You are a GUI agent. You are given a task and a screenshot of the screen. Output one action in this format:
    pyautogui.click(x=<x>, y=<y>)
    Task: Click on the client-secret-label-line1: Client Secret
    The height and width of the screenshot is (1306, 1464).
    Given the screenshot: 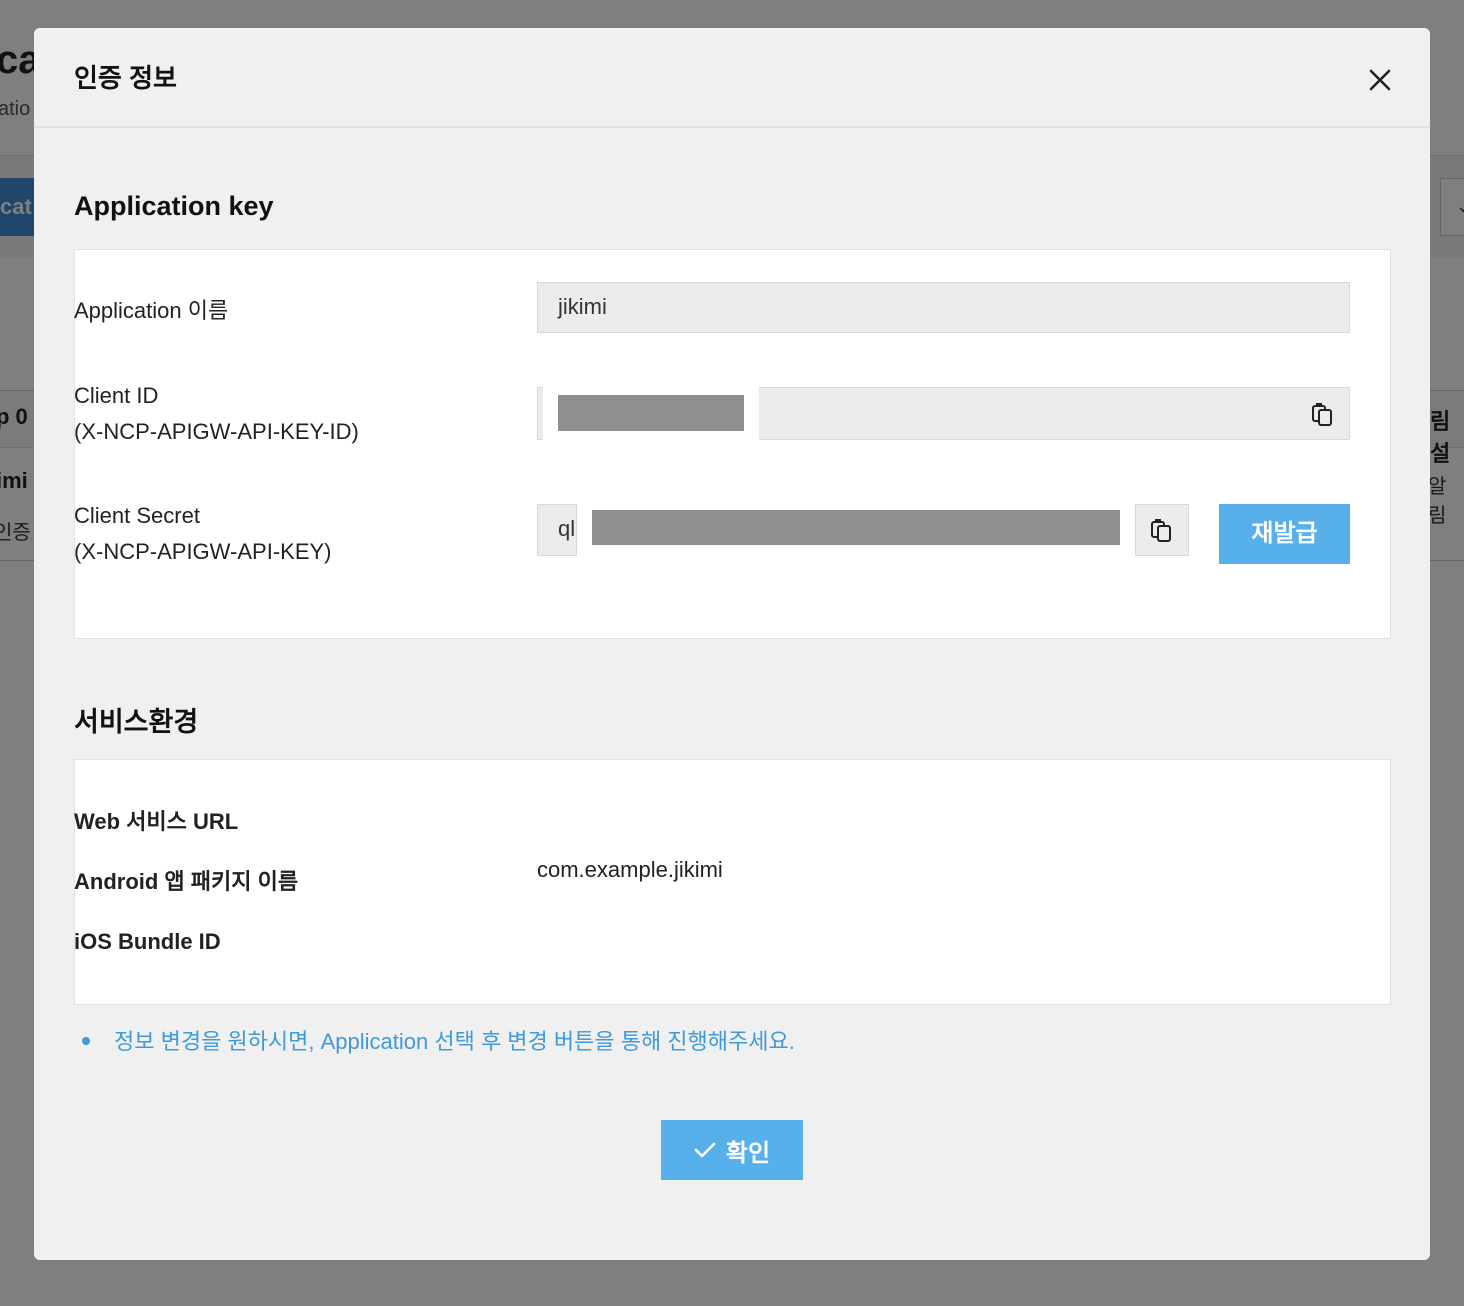 What is the action you would take?
    pyautogui.click(x=137, y=515)
    